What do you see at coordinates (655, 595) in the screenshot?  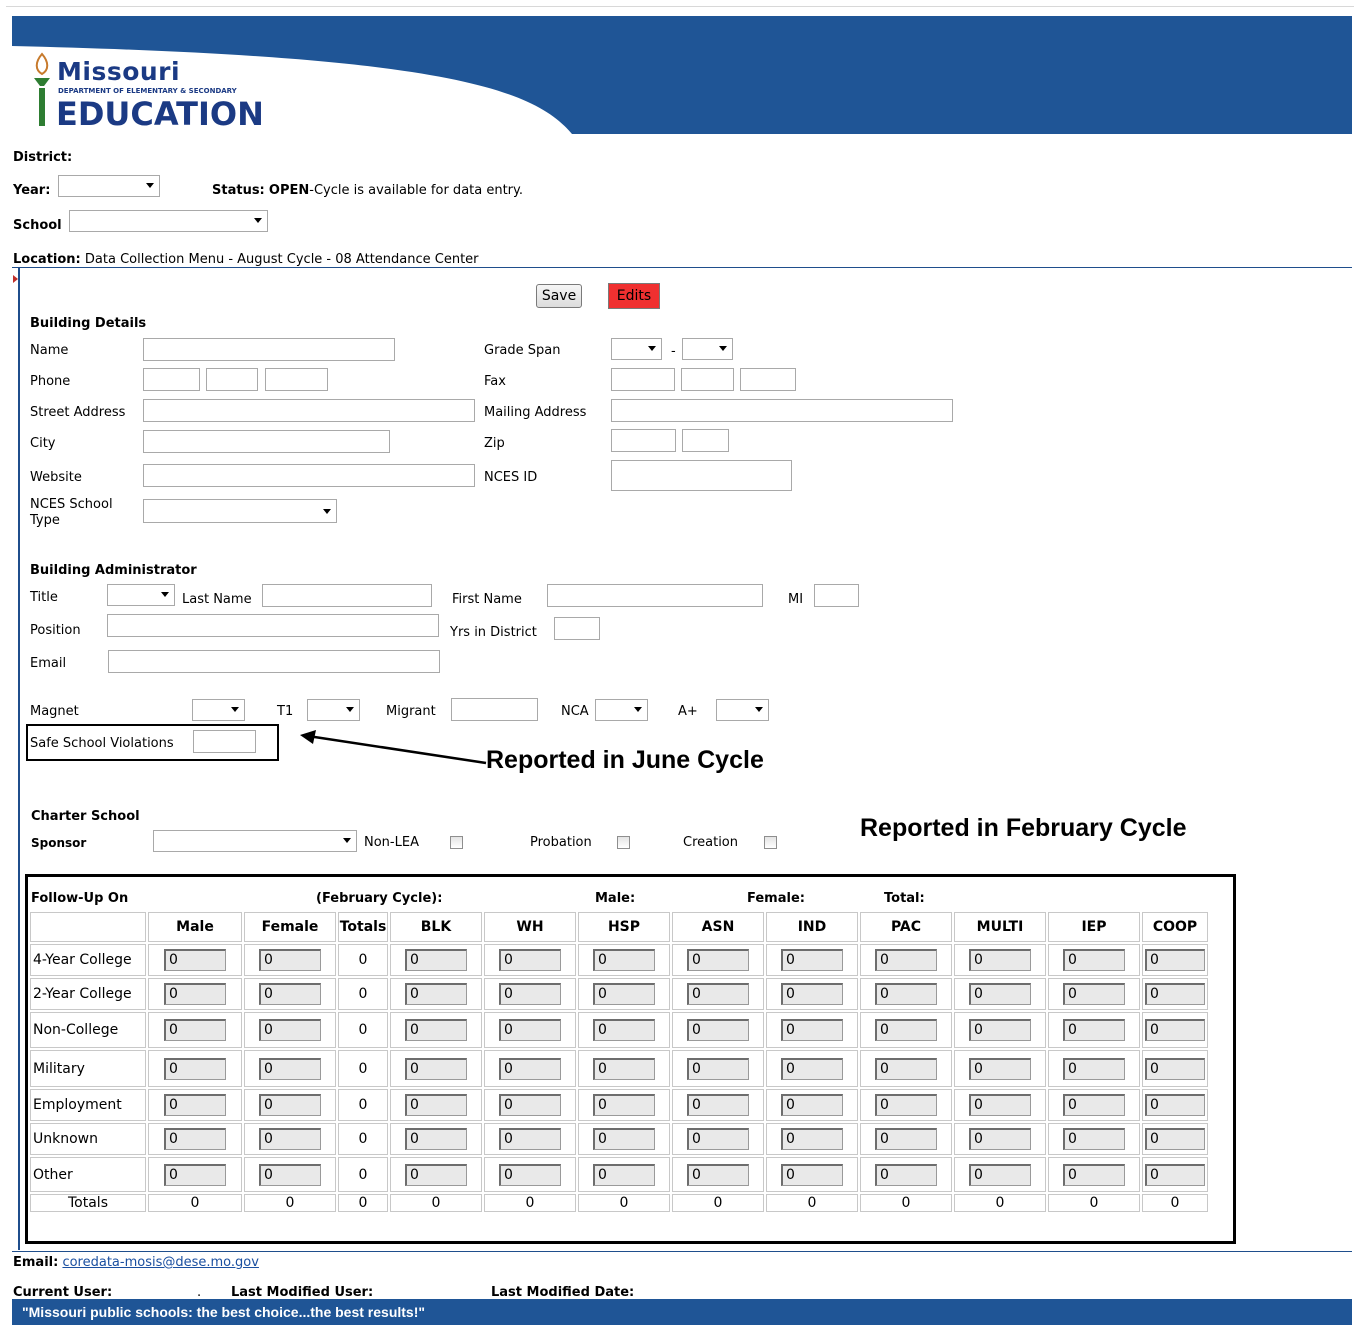 I see `first-name-input` at bounding box center [655, 595].